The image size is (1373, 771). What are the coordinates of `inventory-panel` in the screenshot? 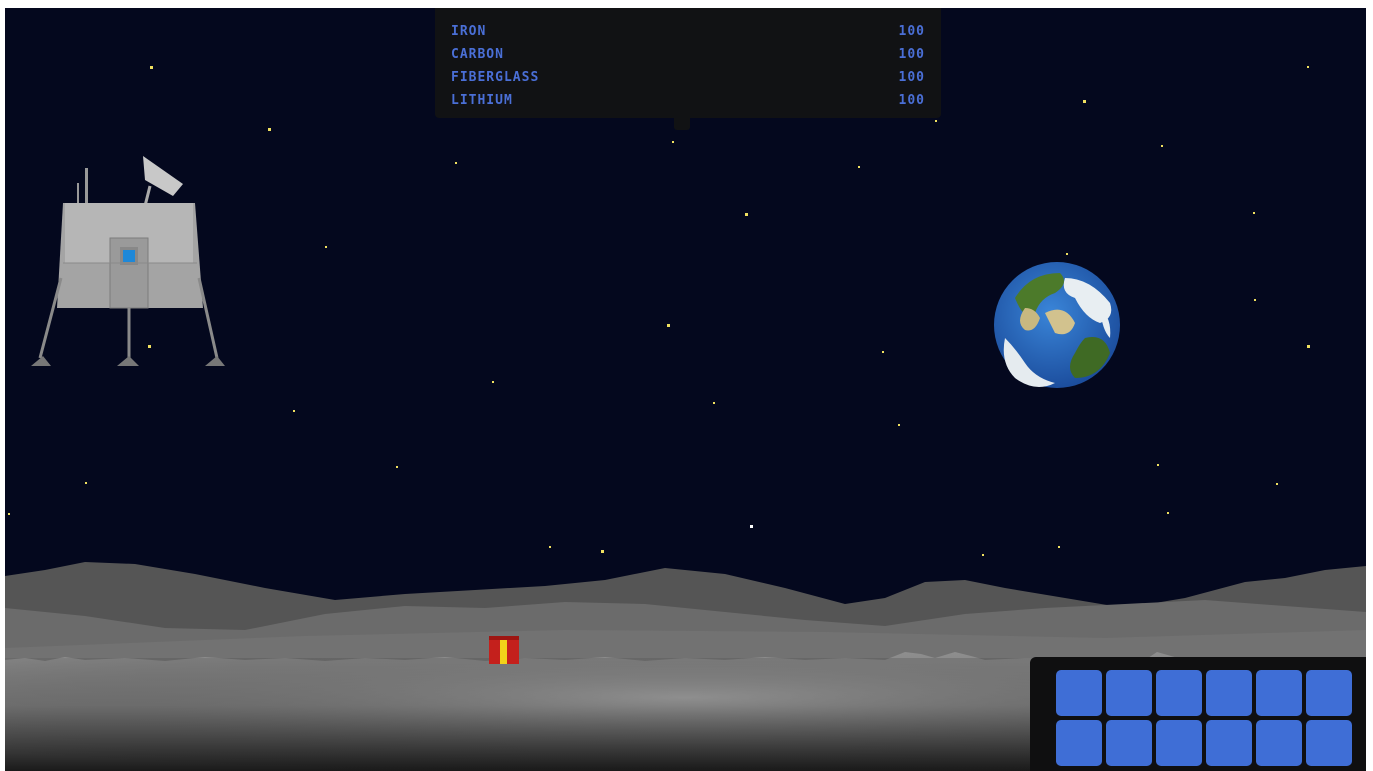 It's located at (1198, 714).